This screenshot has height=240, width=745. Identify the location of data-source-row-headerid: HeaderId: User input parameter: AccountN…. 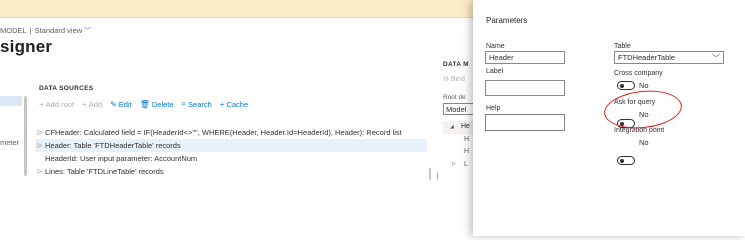
(231, 158).